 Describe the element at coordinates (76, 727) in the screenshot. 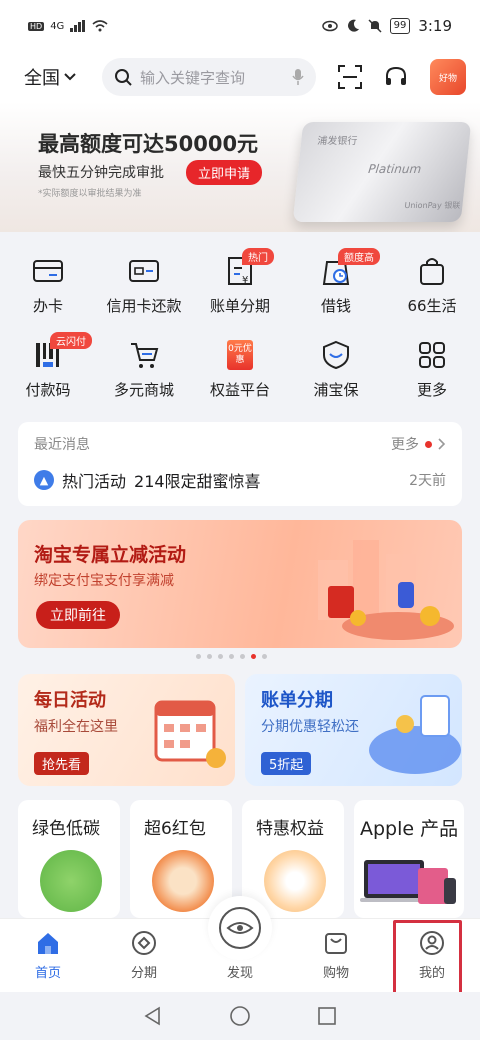

I see `card-subtitle: 福利全在这里` at that location.